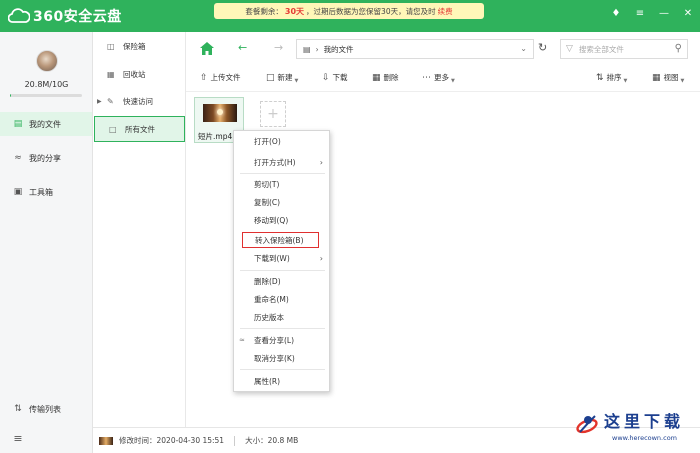 The width and height of the screenshot is (700, 453). What do you see at coordinates (267, 281) in the screenshot?
I see `menu-item-label: 删除(D)` at bounding box center [267, 281].